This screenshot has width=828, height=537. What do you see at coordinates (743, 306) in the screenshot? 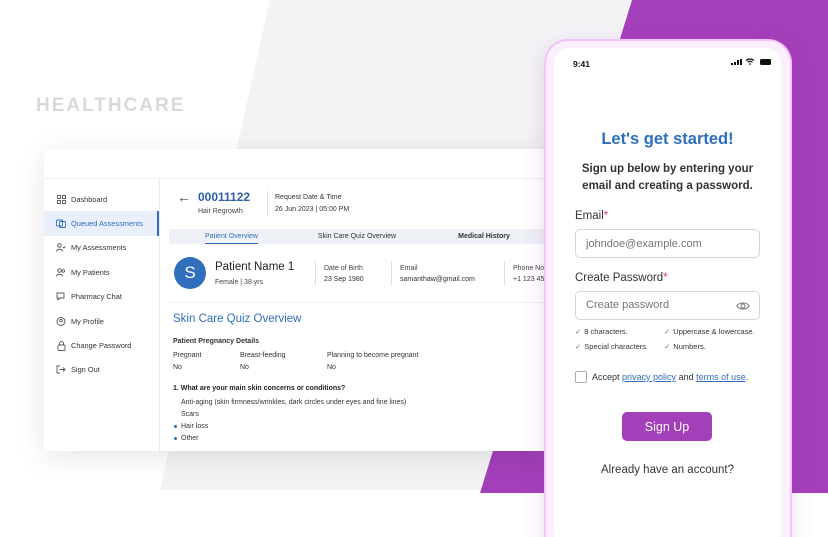
I see `eye-icon` at bounding box center [743, 306].